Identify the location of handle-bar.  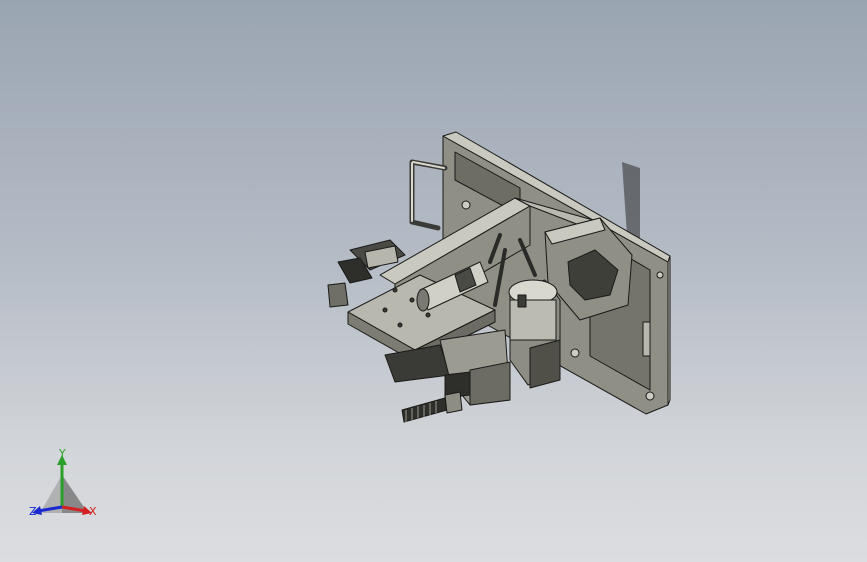
(428, 195).